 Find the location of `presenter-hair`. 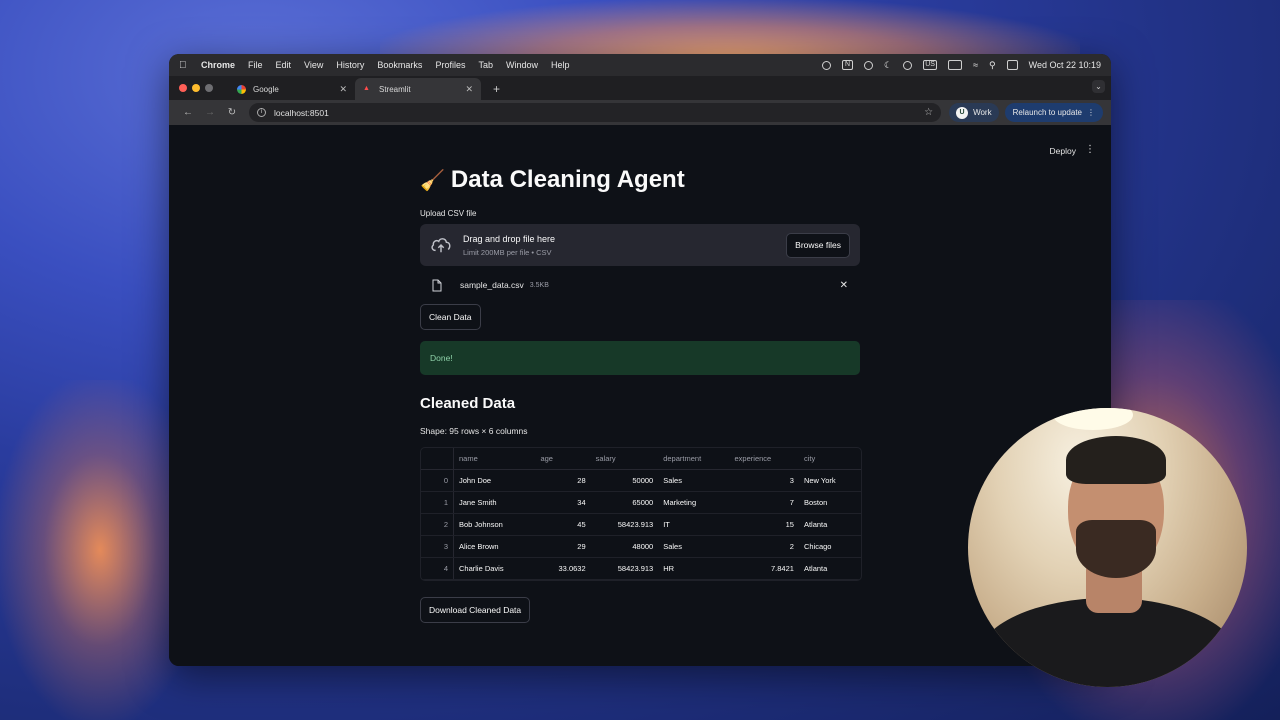

presenter-hair is located at coordinates (1116, 460).